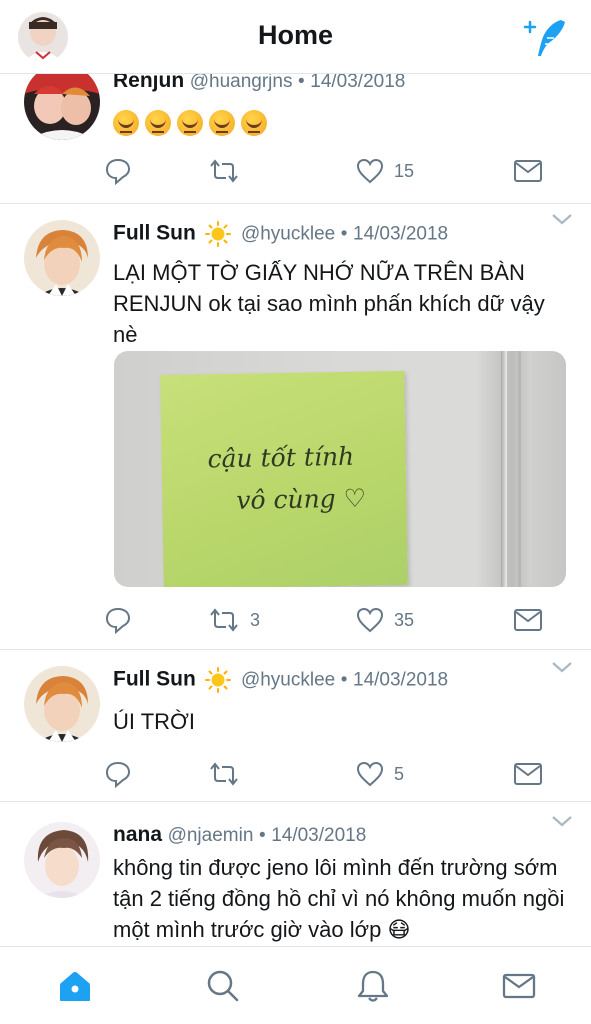 This screenshot has height=1024, width=591. Describe the element at coordinates (330, 171) in the screenshot. I see `tweet-actions: 15` at that location.